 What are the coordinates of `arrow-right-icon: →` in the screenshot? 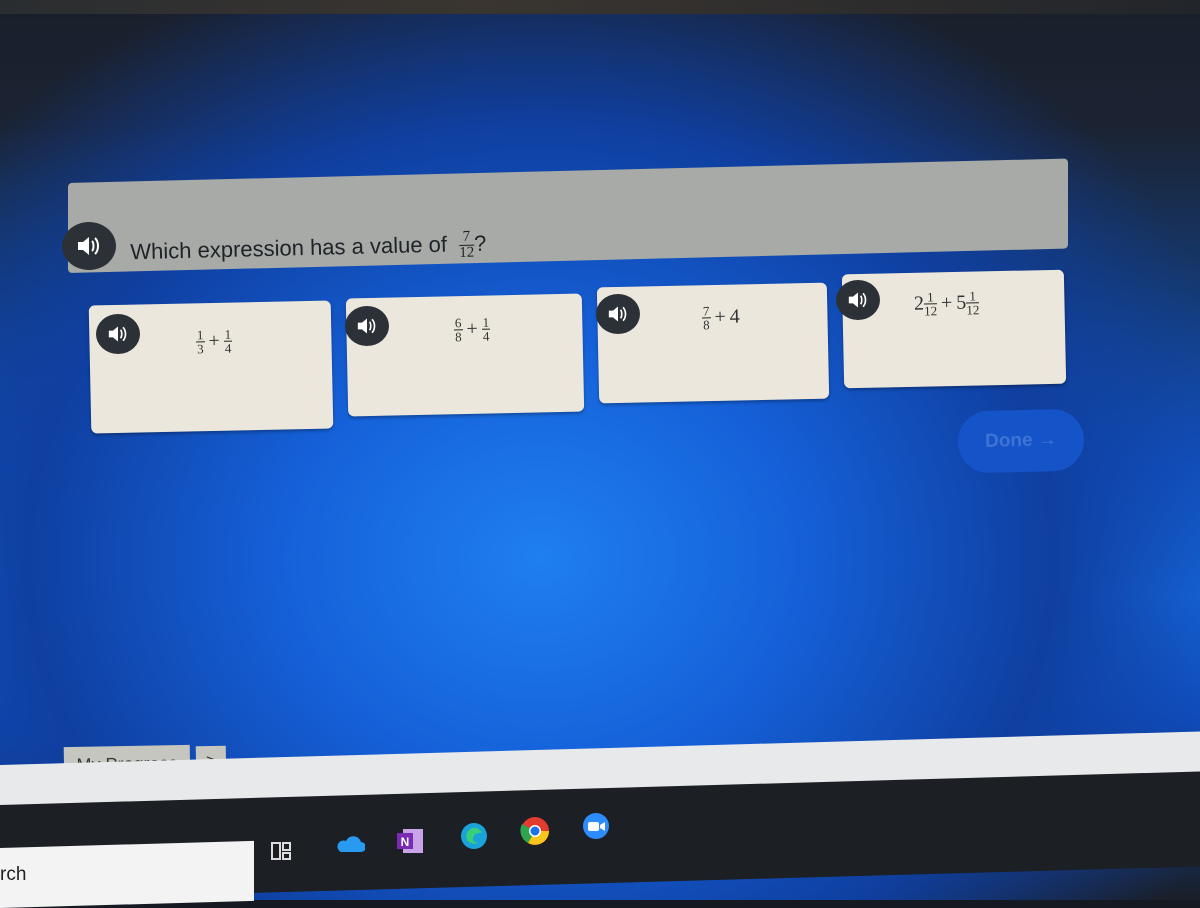 It's located at (1047, 440).